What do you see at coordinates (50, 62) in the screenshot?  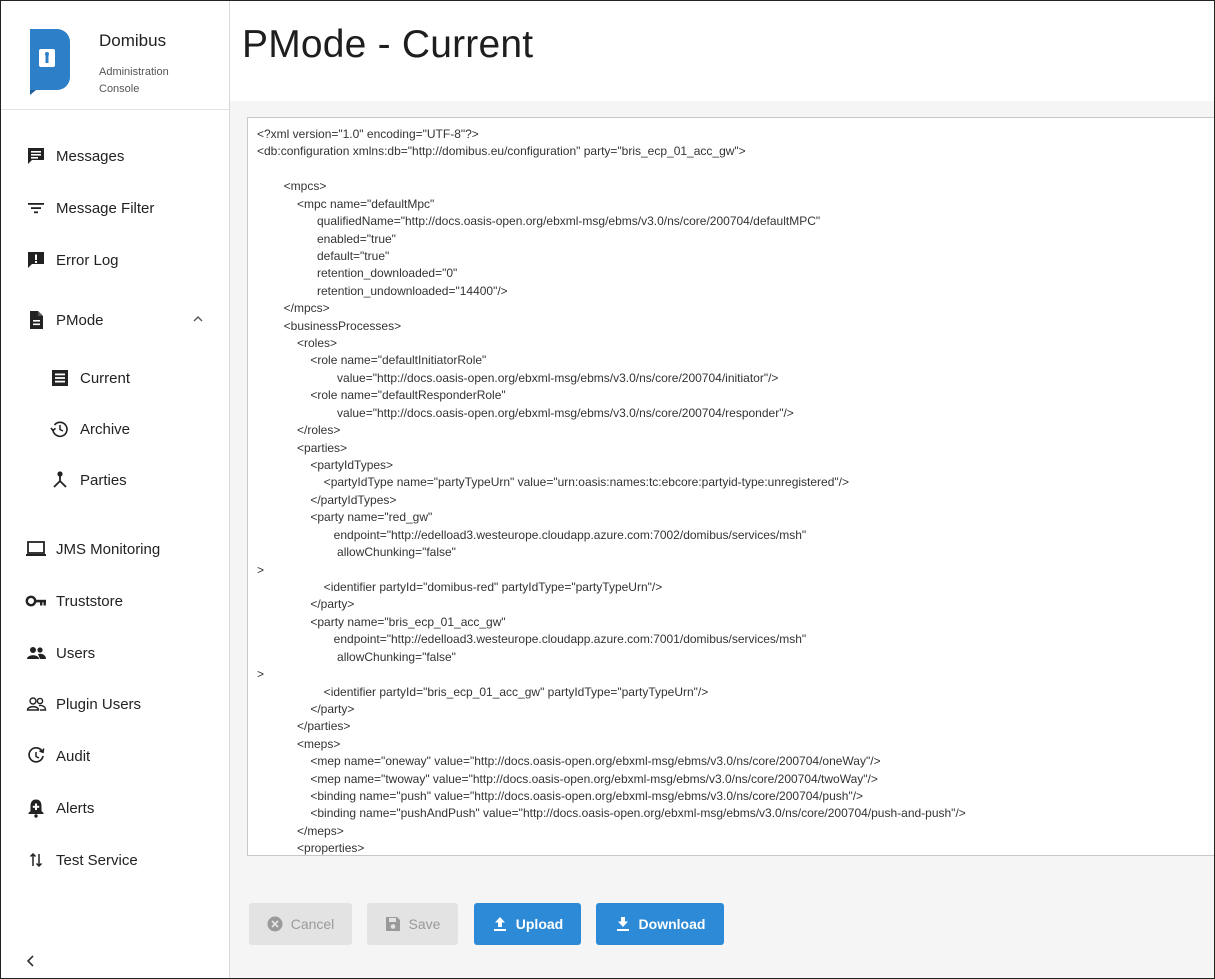 I see `domibus-logo-icon` at bounding box center [50, 62].